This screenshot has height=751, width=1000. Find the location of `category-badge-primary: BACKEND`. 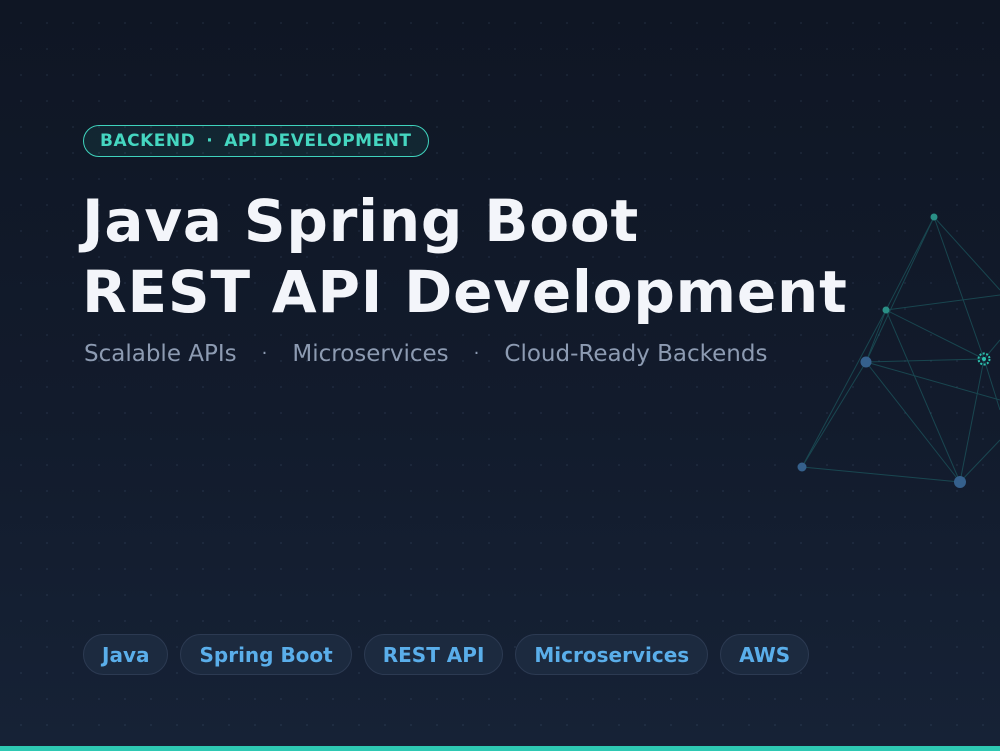

category-badge-primary: BACKEND is located at coordinates (148, 141).